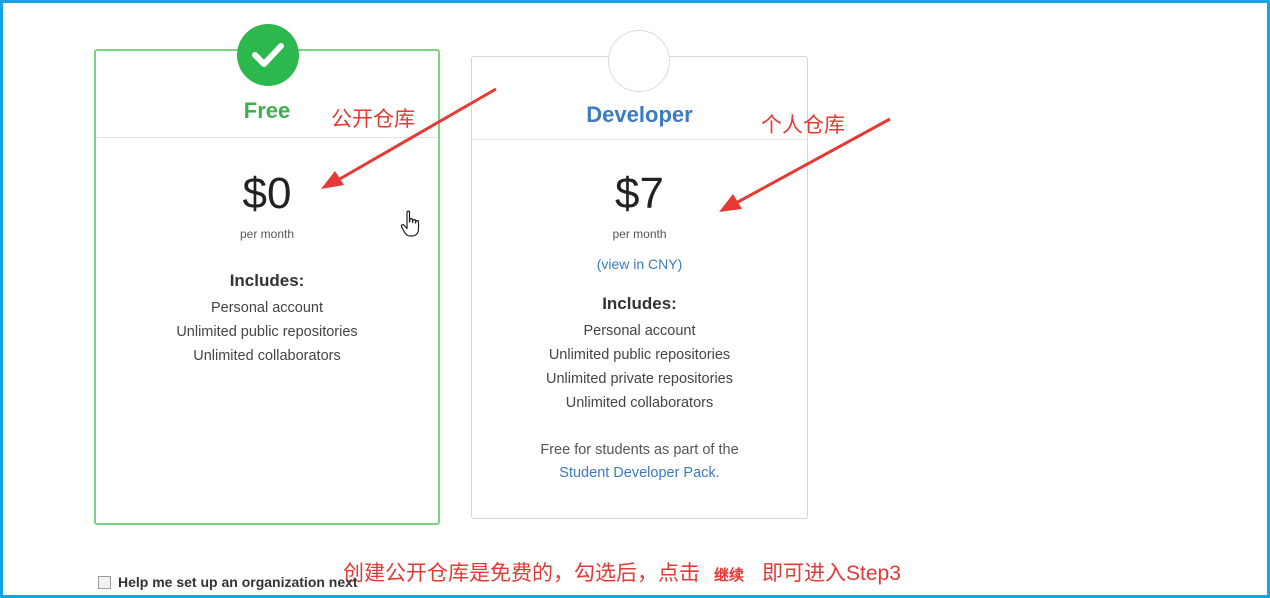 This screenshot has height=598, width=1270. Describe the element at coordinates (639, 473) in the screenshot. I see `student-developer-pack-link: Student Developer Pack.` at that location.